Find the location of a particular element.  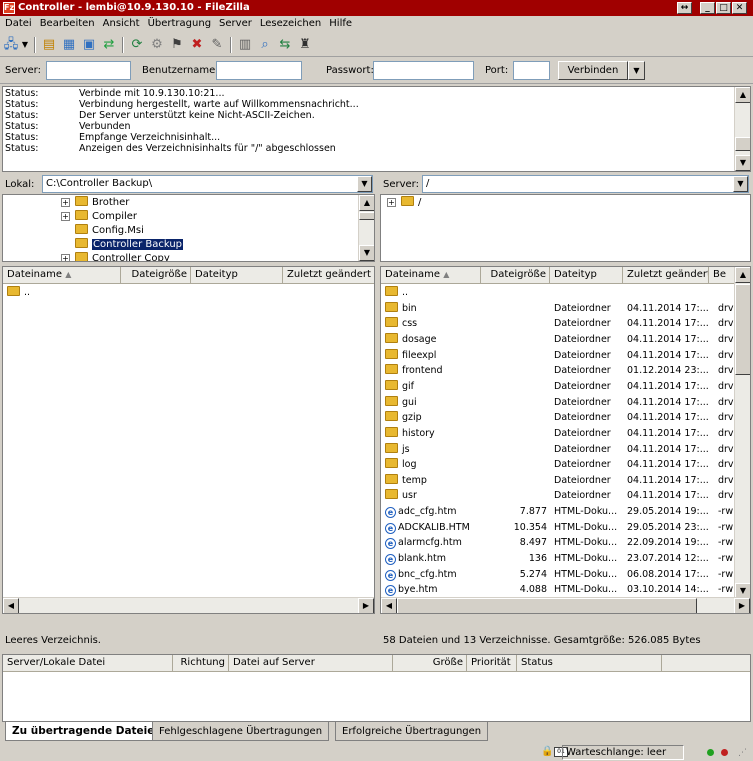

table-row: history Dateiordner 04.11.2014 17:... drv is located at coordinates (558, 434).